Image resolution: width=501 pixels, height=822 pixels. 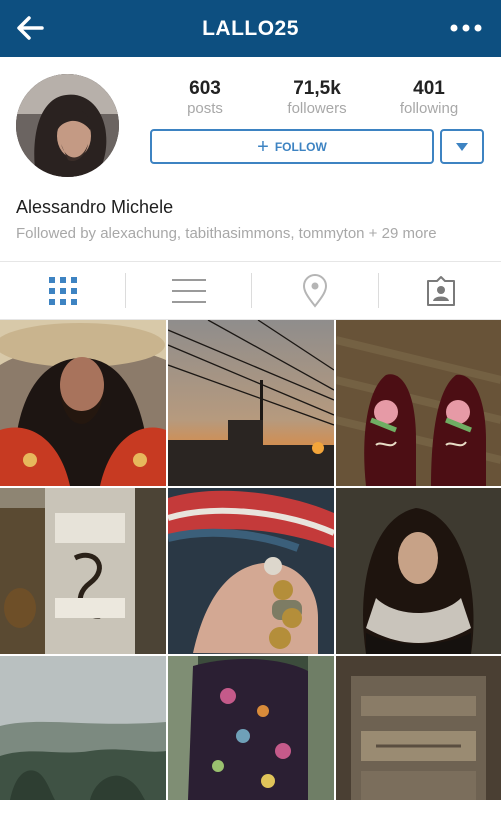 I want to click on profile-full-name: Alessandro Michele, so click(x=95, y=207).